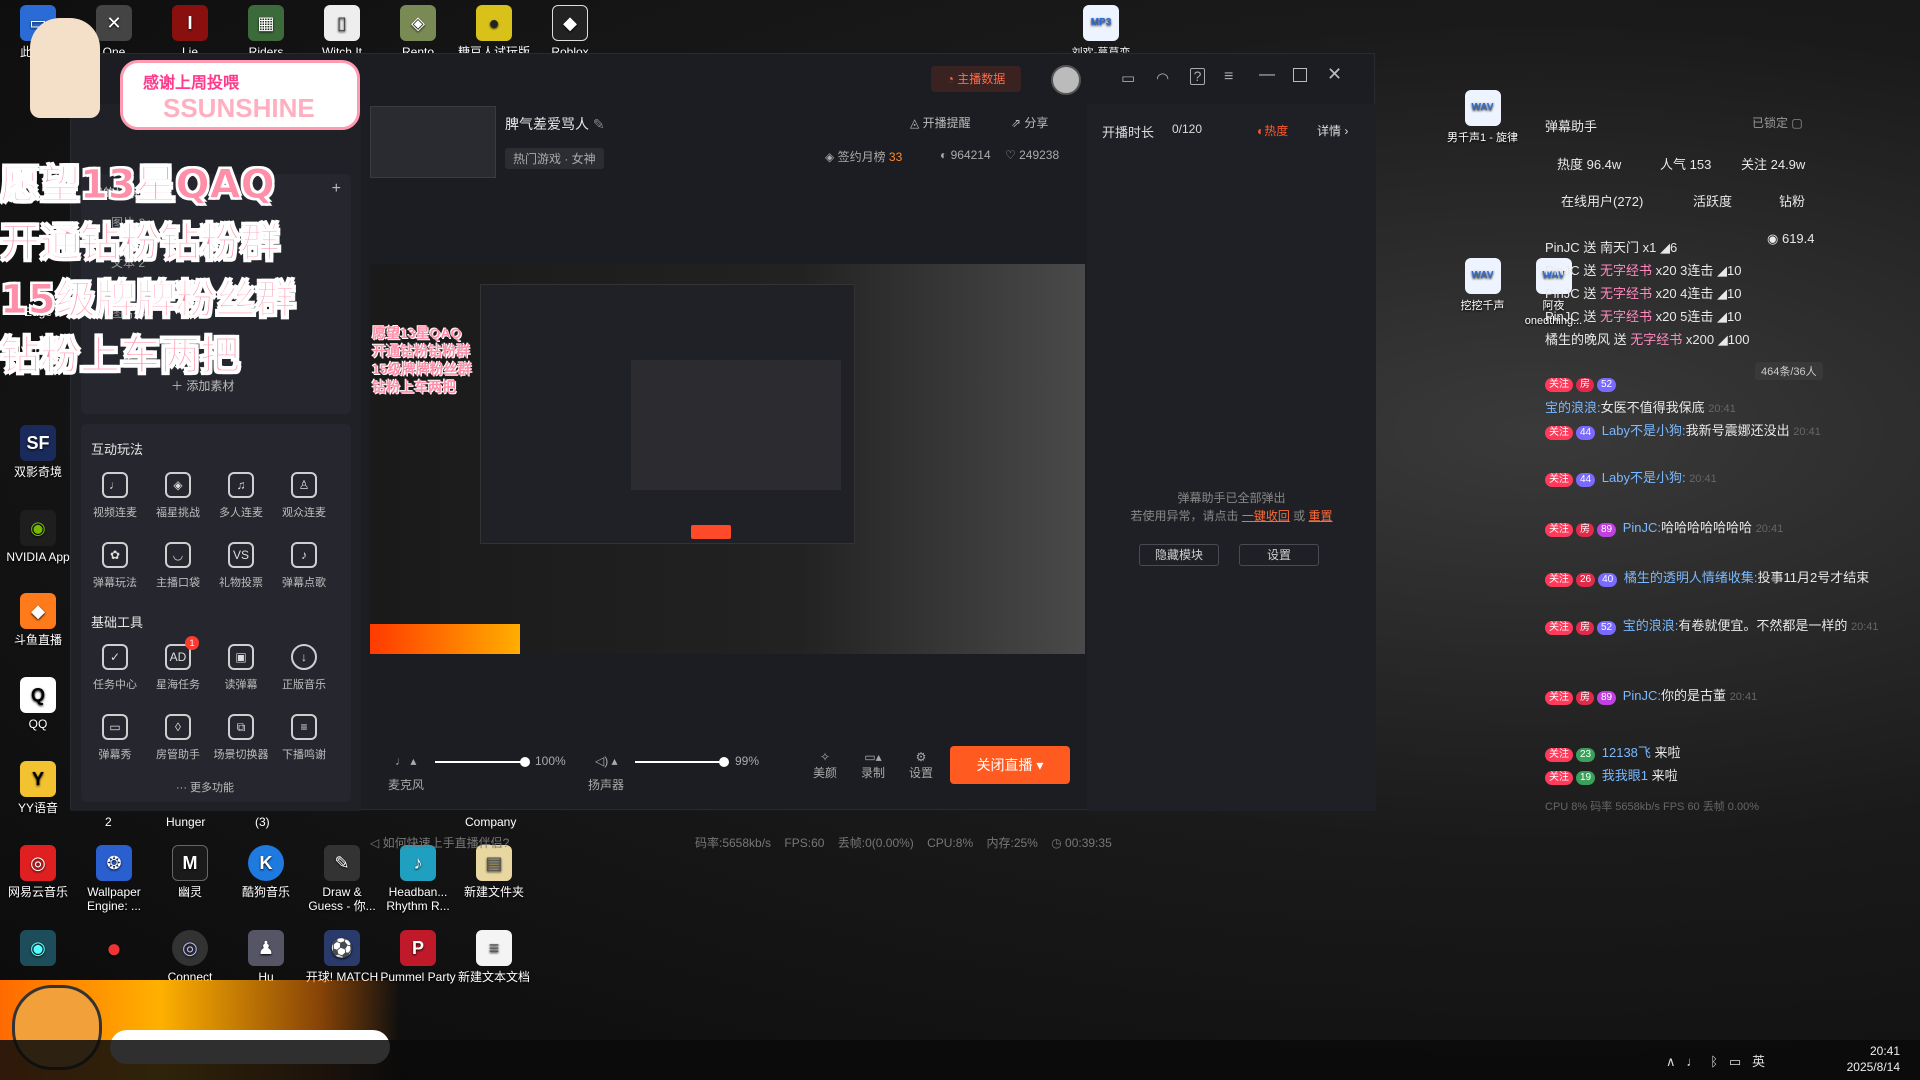 This screenshot has height=1080, width=1920. Describe the element at coordinates (727, 459) in the screenshot. I see `stream-preview: 愿望13星QAQ 开通钻粉钻粉群 15级牌牌粉丝群 钻粉上车两把` at that location.